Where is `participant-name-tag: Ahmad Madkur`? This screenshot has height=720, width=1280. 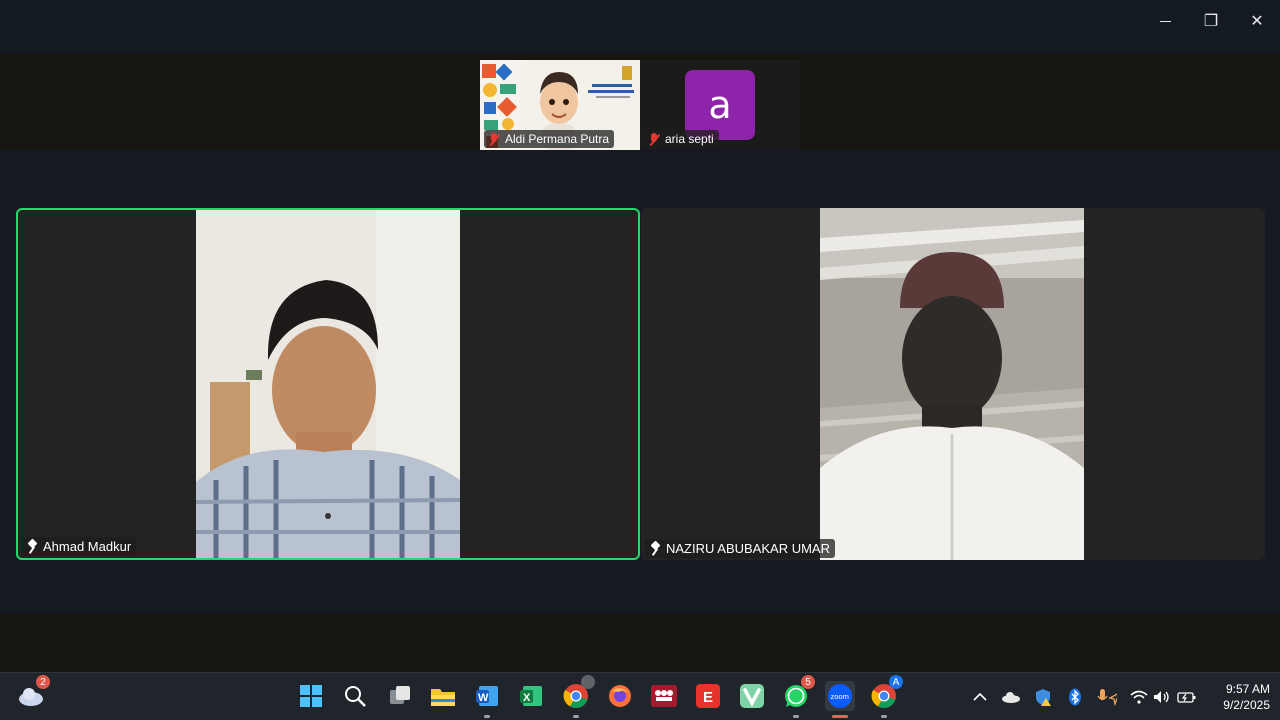 participant-name-tag: Ahmad Madkur is located at coordinates (79, 546).